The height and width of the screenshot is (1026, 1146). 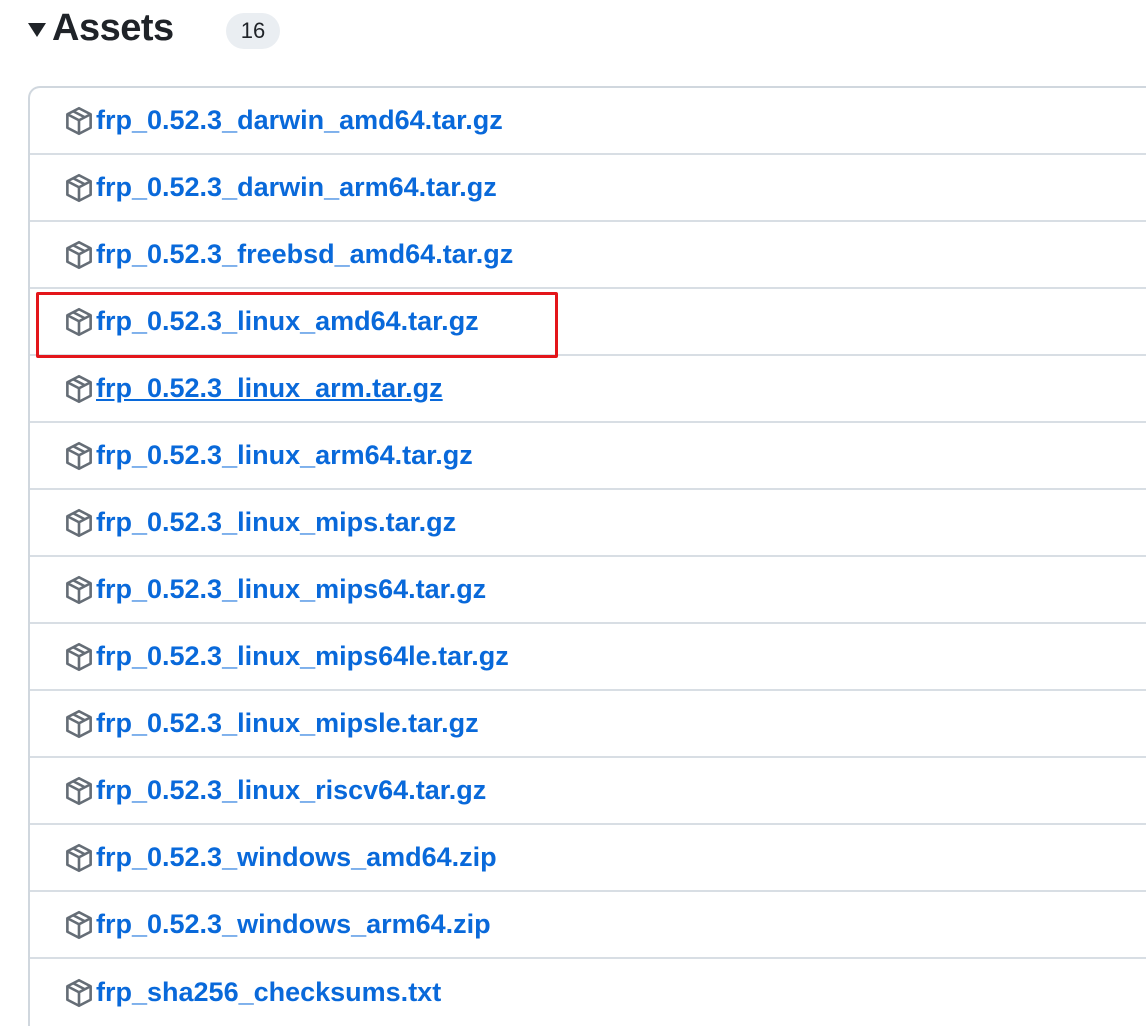 I want to click on asset-row: frp_0.52.3_linux_arm.tar.gz, so click(x=588, y=389).